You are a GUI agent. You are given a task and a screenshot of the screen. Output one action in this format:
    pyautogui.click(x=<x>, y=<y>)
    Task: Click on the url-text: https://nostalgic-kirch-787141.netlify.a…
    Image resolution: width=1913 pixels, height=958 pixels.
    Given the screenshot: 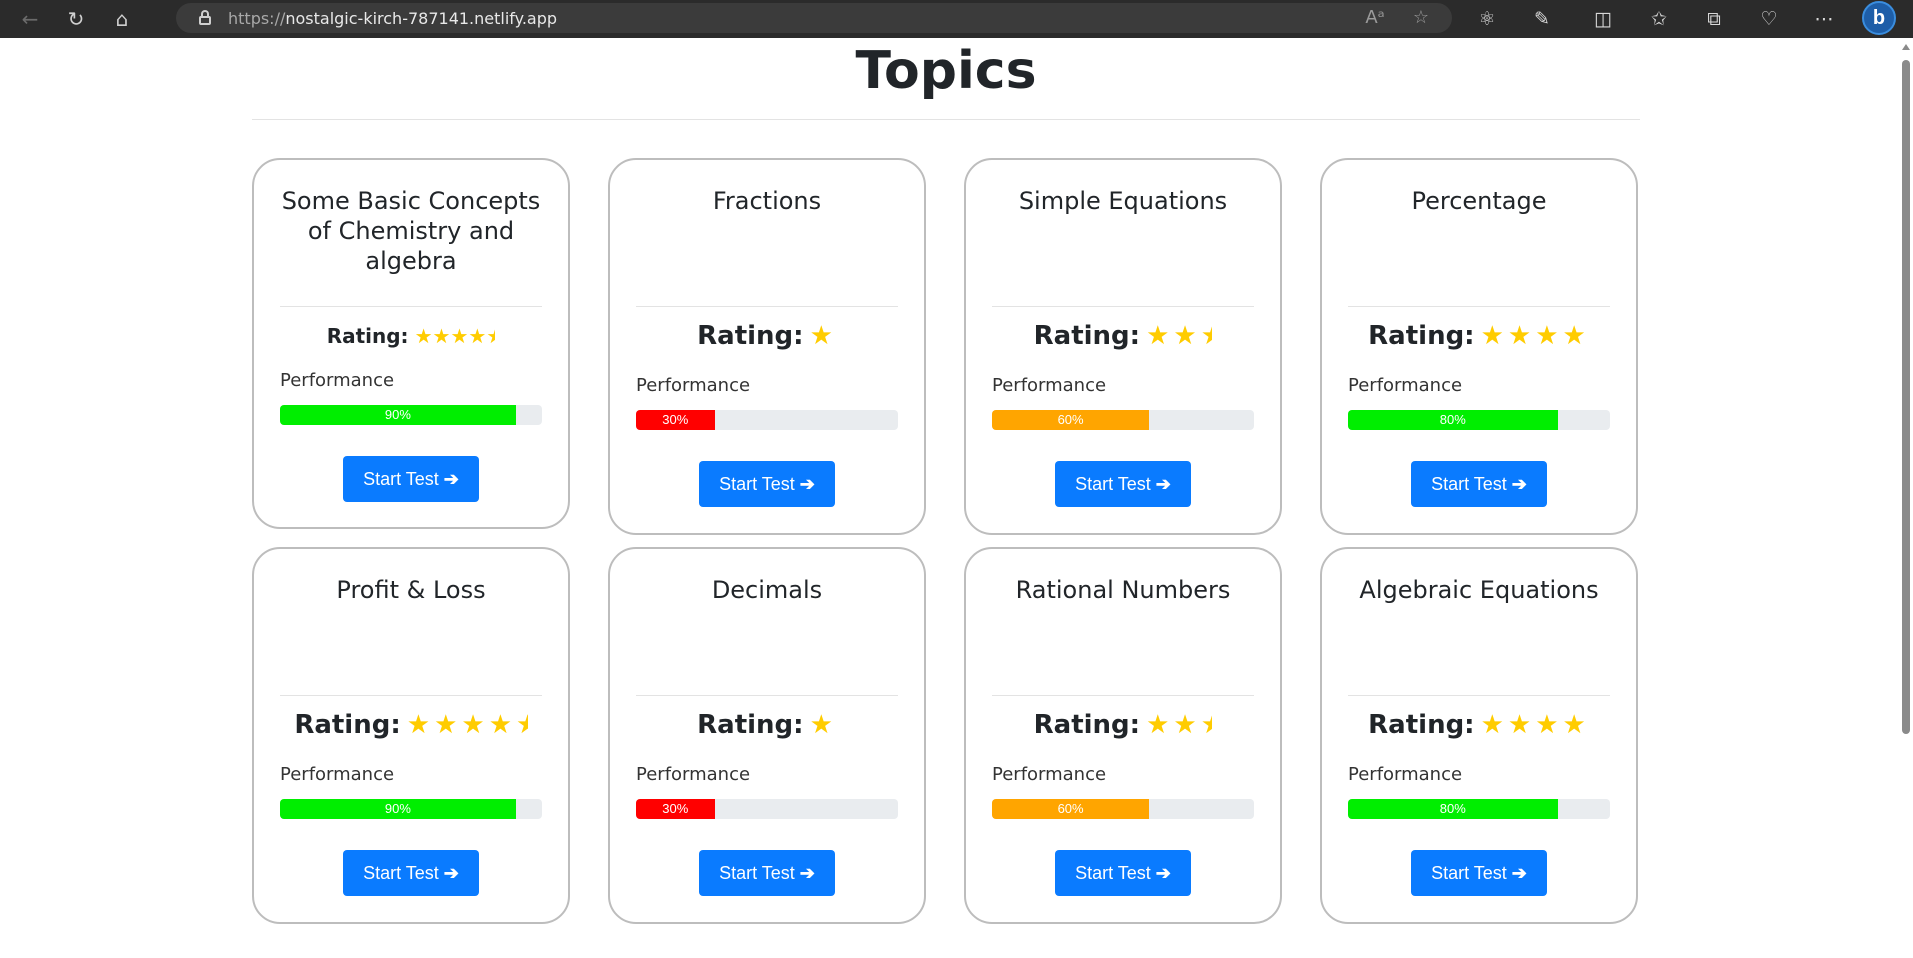 What is the action you would take?
    pyautogui.click(x=392, y=18)
    